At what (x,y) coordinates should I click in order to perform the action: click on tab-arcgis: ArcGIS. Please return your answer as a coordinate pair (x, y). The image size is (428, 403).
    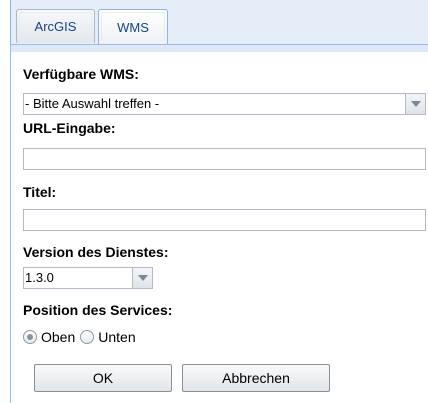
    Looking at the image, I should click on (55, 26).